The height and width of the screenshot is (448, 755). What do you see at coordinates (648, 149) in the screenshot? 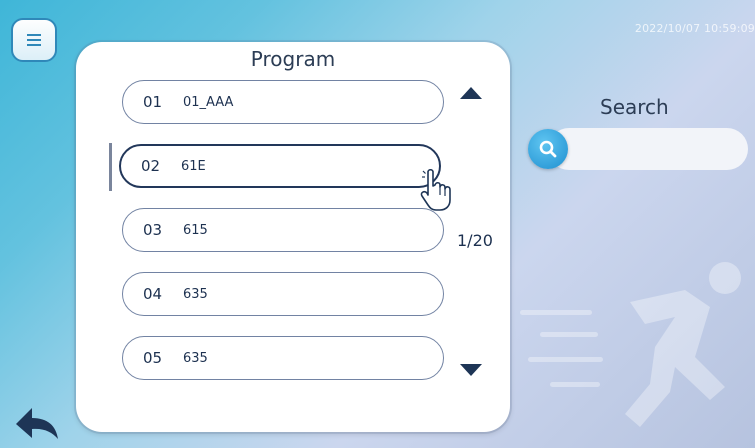
I see `search-input` at bounding box center [648, 149].